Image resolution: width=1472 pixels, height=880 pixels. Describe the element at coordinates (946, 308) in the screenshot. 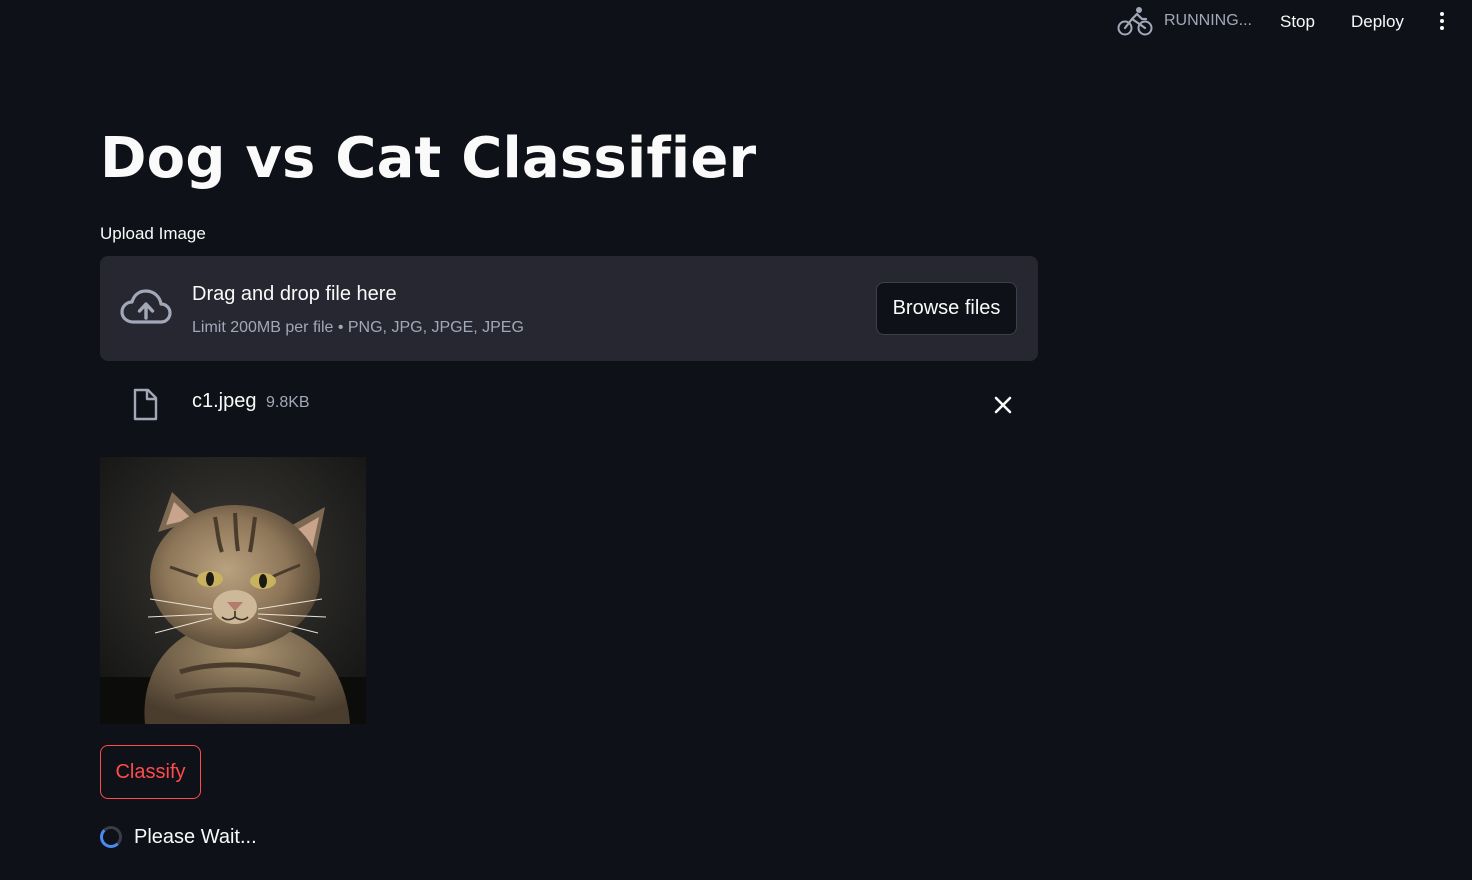

I see `browse-files-button: Browse files` at that location.